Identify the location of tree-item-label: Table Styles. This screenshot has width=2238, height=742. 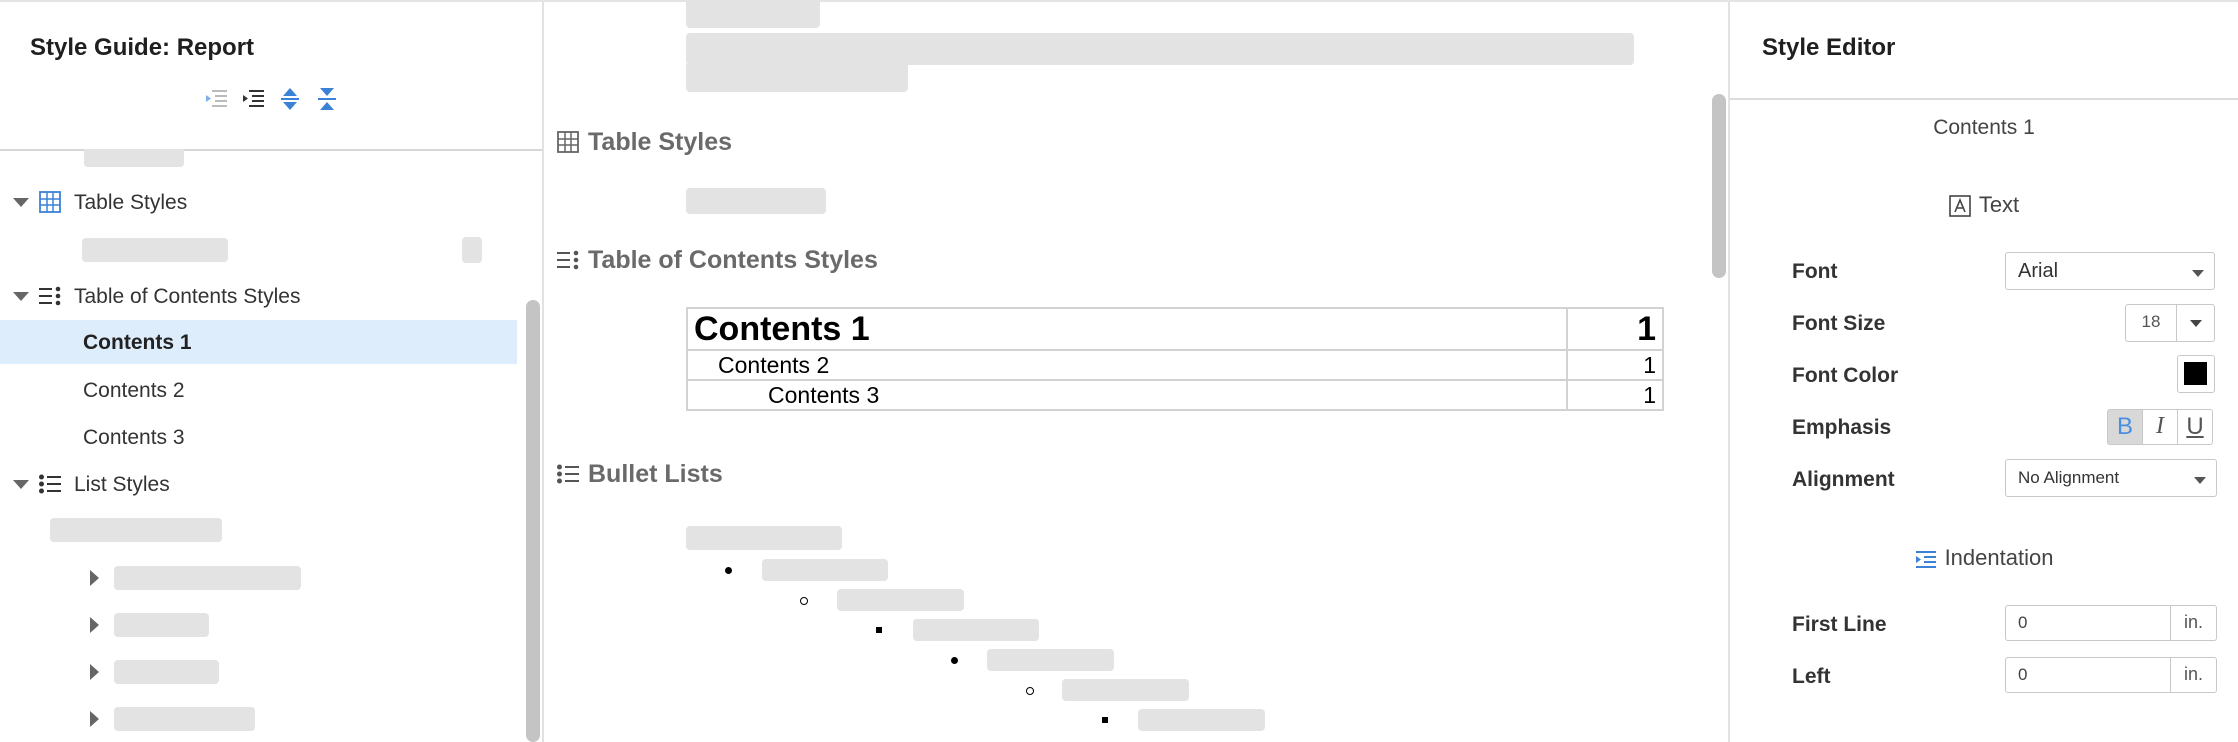
(131, 202).